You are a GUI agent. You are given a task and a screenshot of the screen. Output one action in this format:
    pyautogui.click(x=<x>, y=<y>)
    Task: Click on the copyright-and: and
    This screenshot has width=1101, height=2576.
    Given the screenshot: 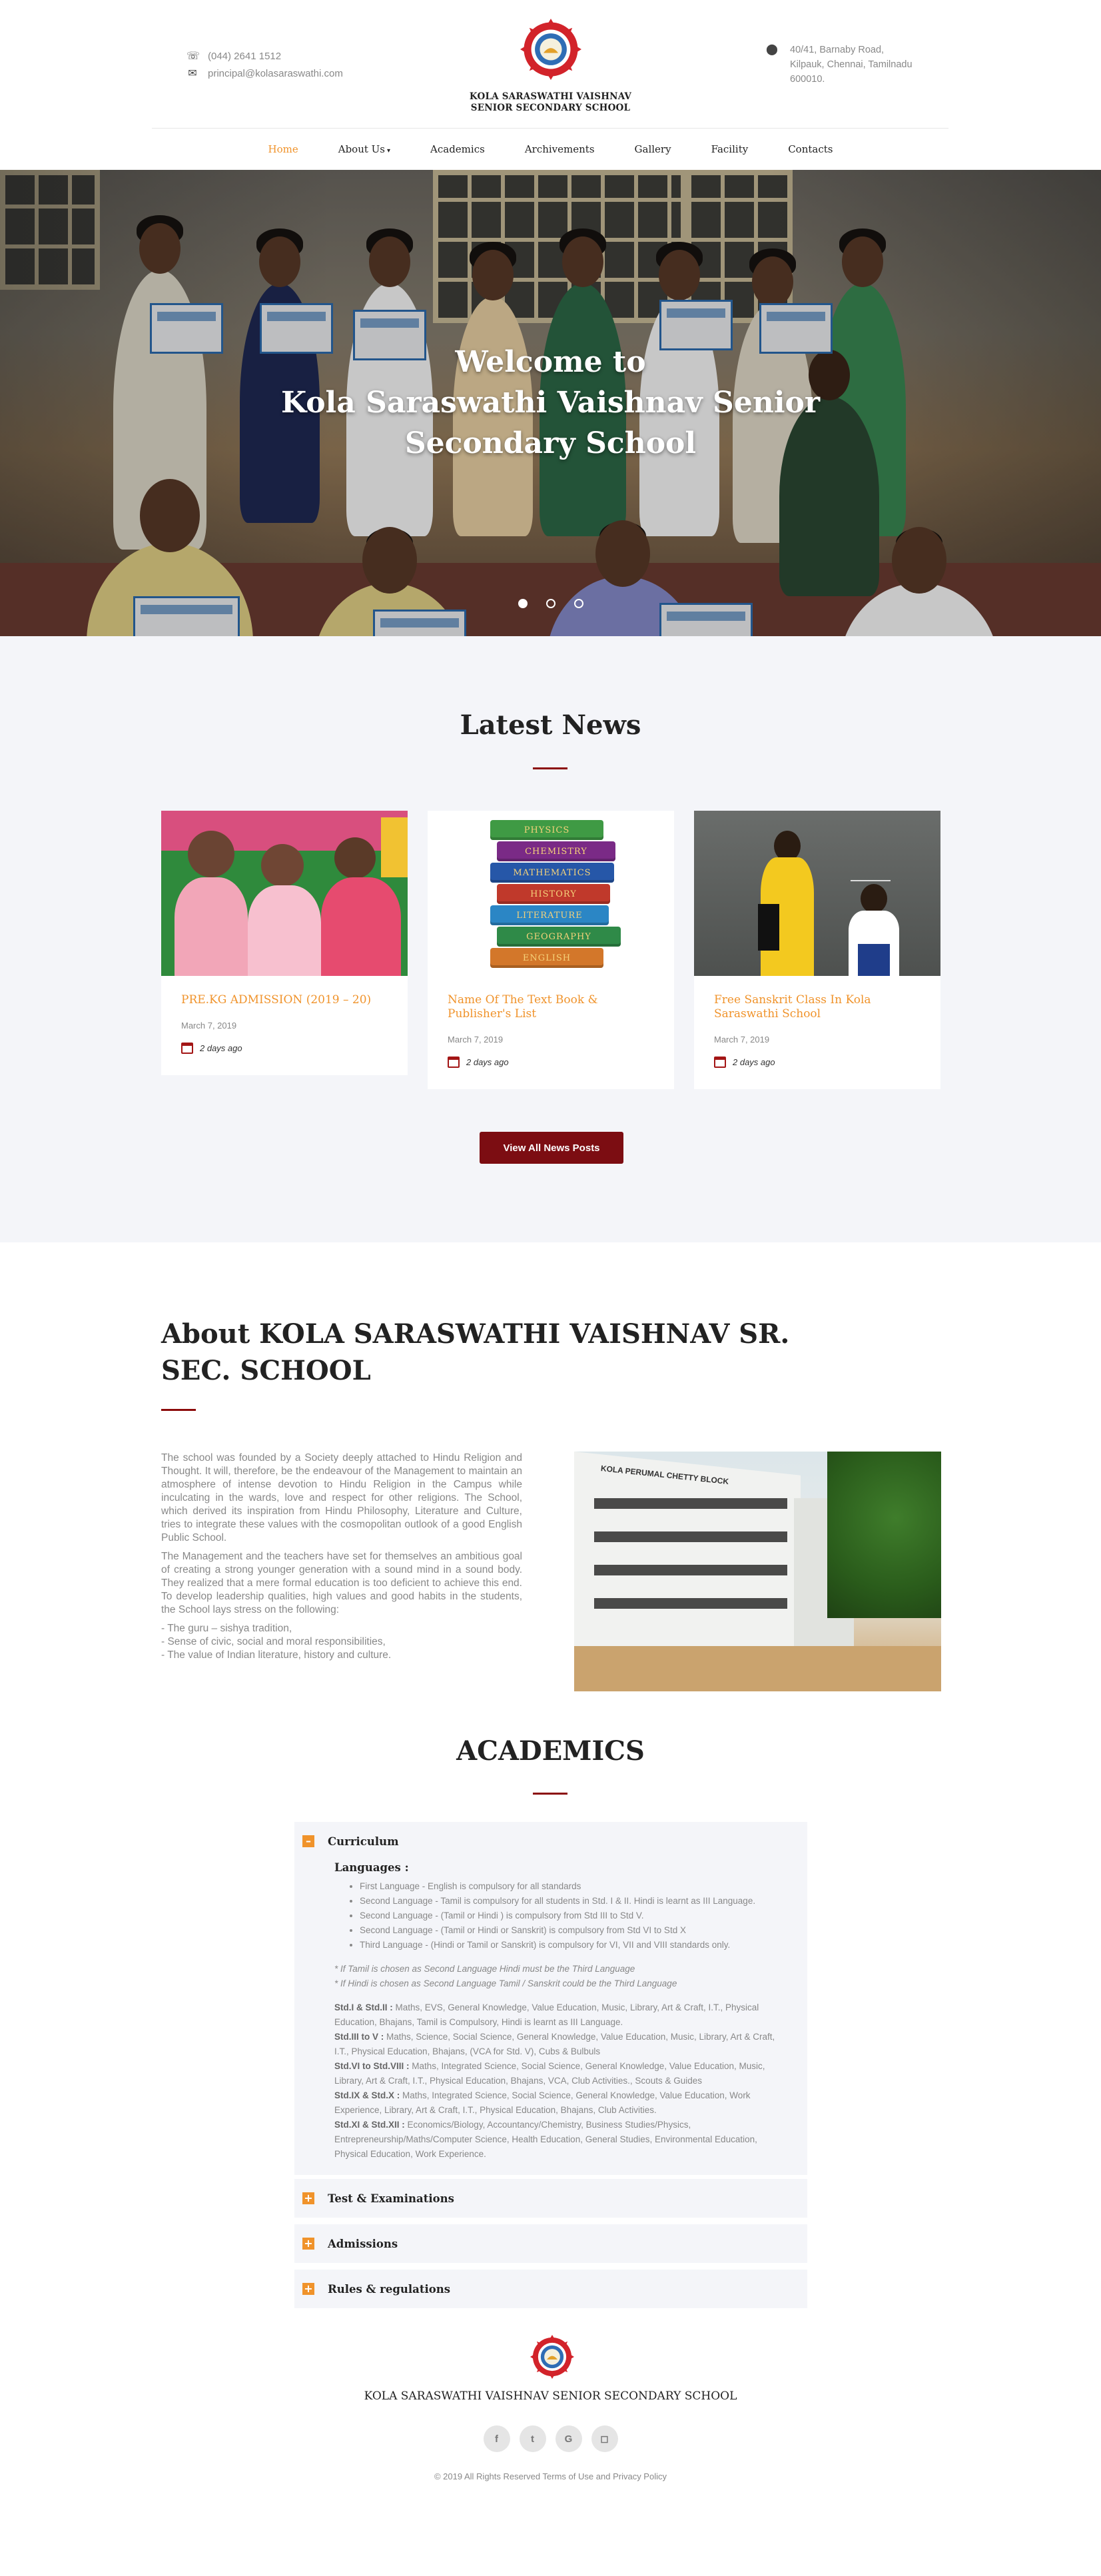 What is the action you would take?
    pyautogui.click(x=603, y=2476)
    